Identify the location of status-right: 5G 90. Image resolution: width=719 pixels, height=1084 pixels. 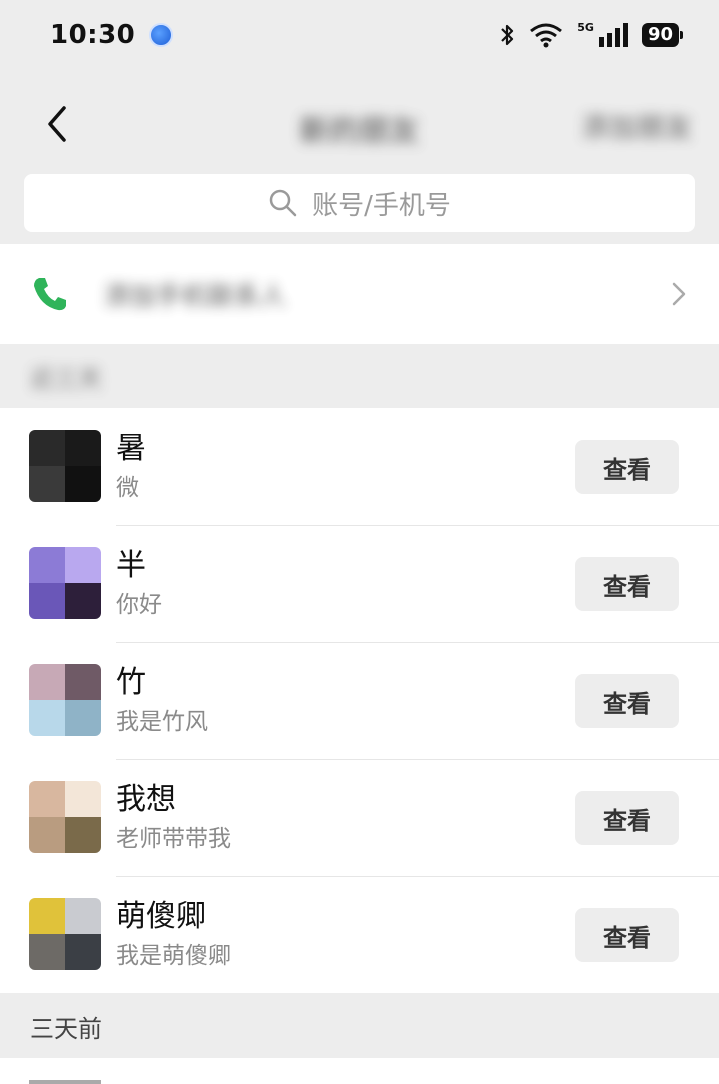
(591, 34).